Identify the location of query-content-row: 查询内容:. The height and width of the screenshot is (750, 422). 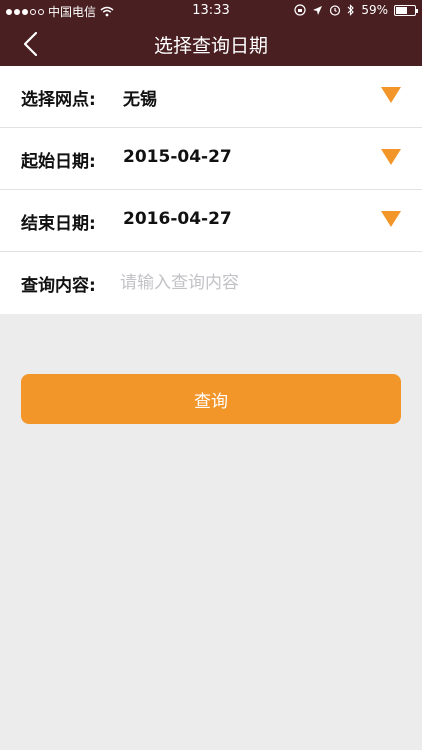
(211, 283).